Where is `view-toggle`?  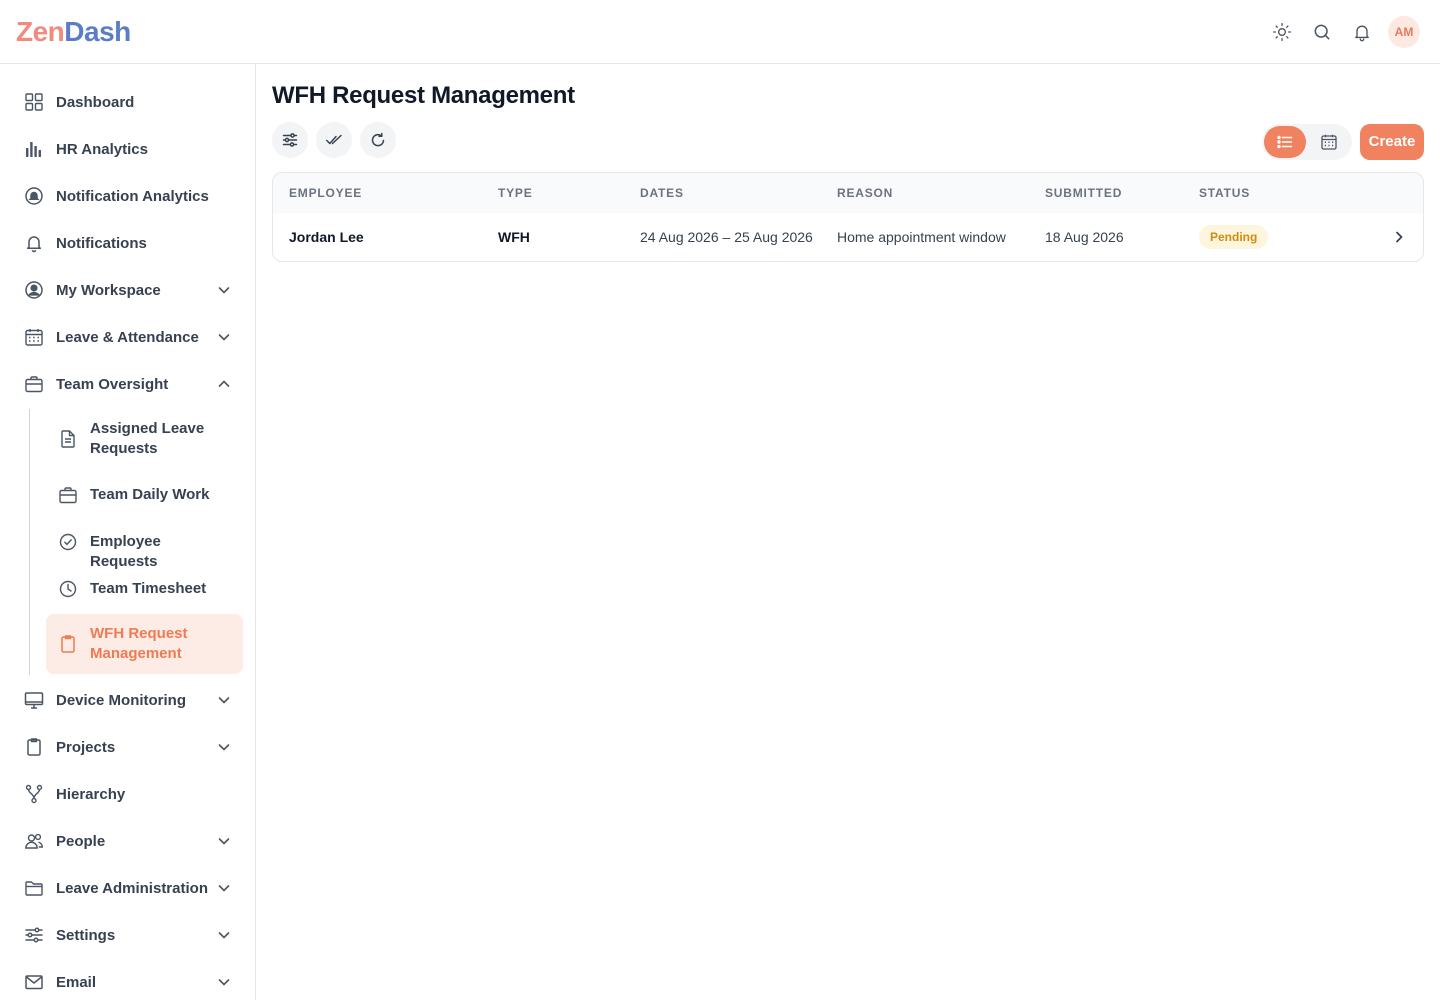
view-toggle is located at coordinates (1307, 142).